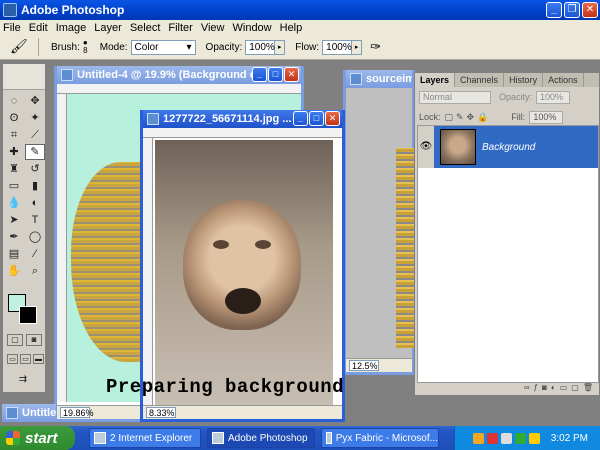  What do you see at coordinates (35, 220) in the screenshot?
I see `type-tool-icon: T` at bounding box center [35, 220].